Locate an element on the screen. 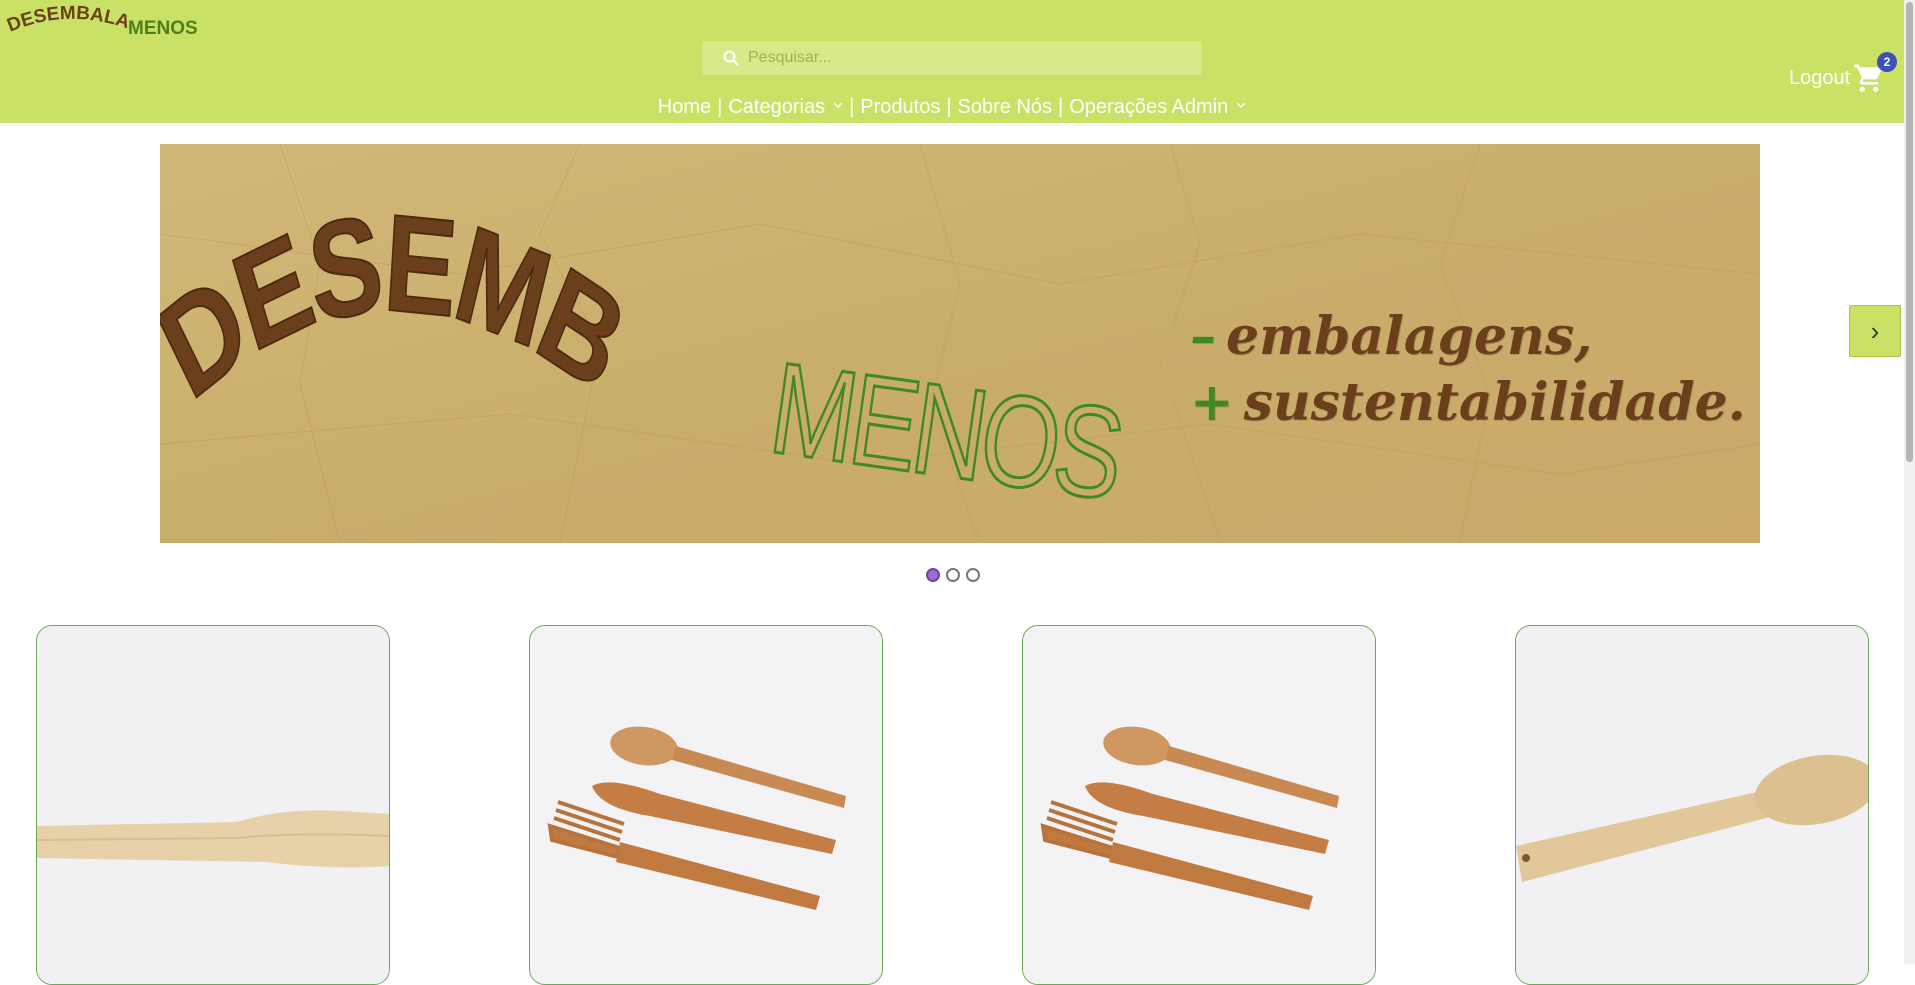 The height and width of the screenshot is (985, 1915). carousel-next-button: › is located at coordinates (1875, 331).